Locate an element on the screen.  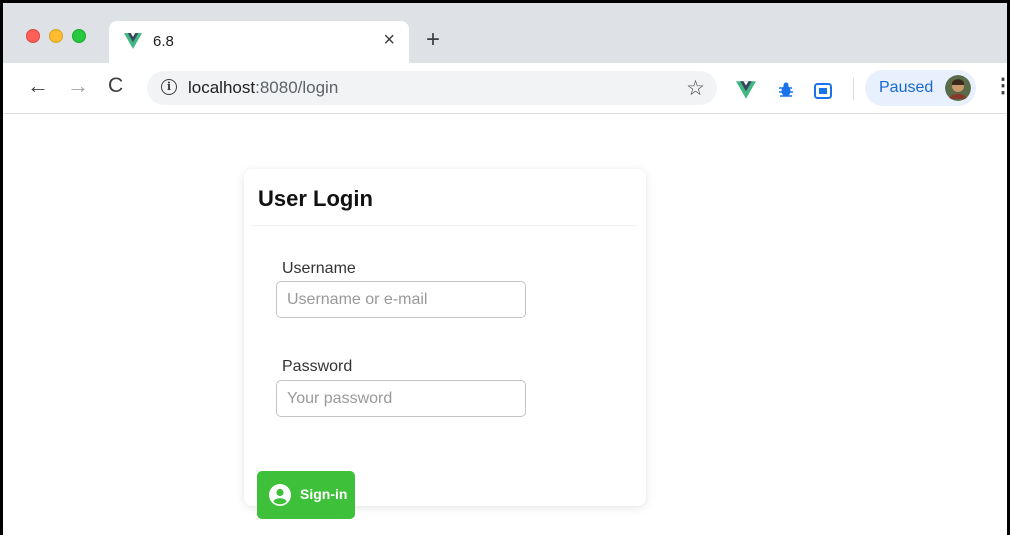
close-window-button is located at coordinates (33, 36).